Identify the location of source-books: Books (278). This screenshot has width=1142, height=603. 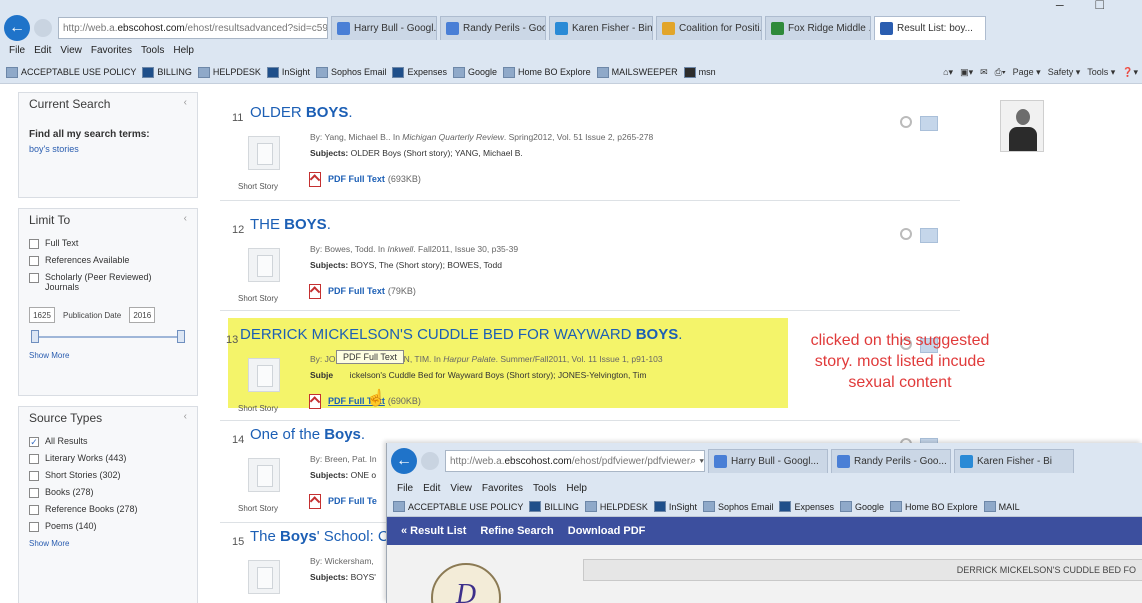
(108, 492).